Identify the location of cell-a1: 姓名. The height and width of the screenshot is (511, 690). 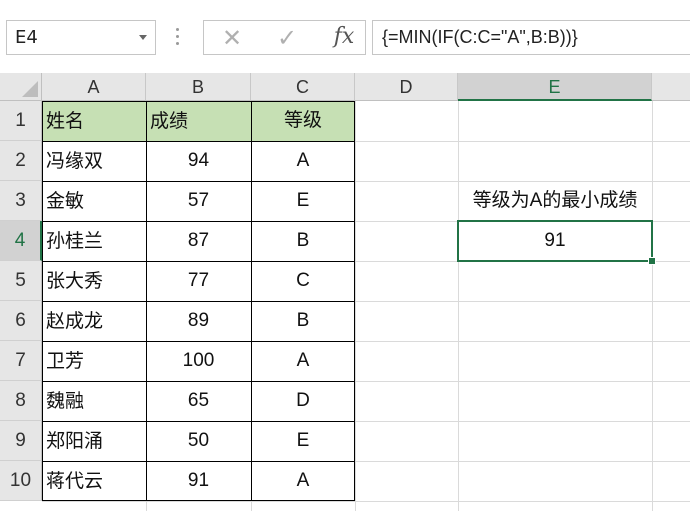
(94, 121).